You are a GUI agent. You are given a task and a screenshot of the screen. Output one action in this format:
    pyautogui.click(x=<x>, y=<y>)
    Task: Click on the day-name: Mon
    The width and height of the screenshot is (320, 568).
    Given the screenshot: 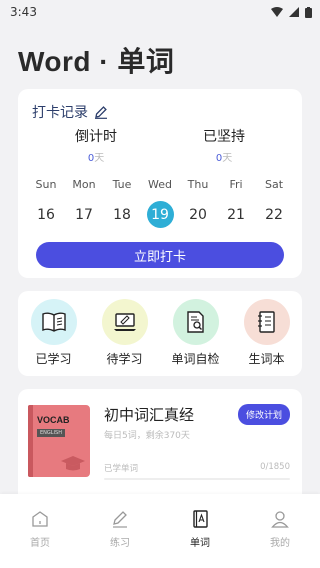 What is the action you would take?
    pyautogui.click(x=84, y=184)
    